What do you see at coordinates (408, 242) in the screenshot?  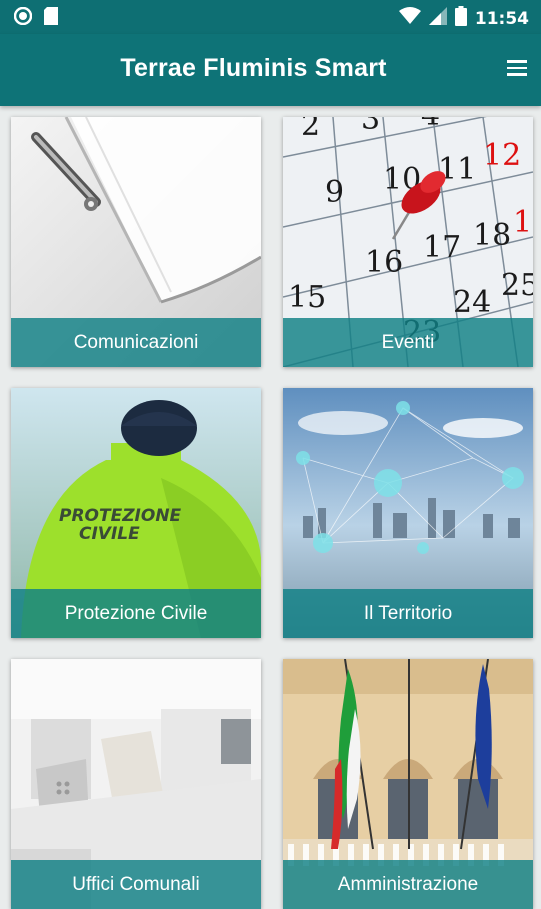 I see `tile-eventi: 2 3 4 9 10 11 12 16 17 18 19 15 24 25 23` at bounding box center [408, 242].